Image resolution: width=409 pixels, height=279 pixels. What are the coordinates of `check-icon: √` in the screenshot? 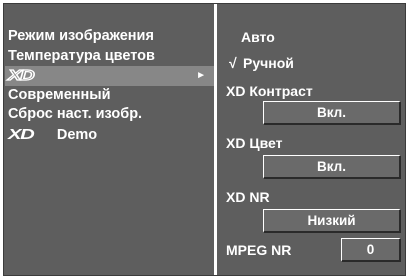 It's located at (233, 63).